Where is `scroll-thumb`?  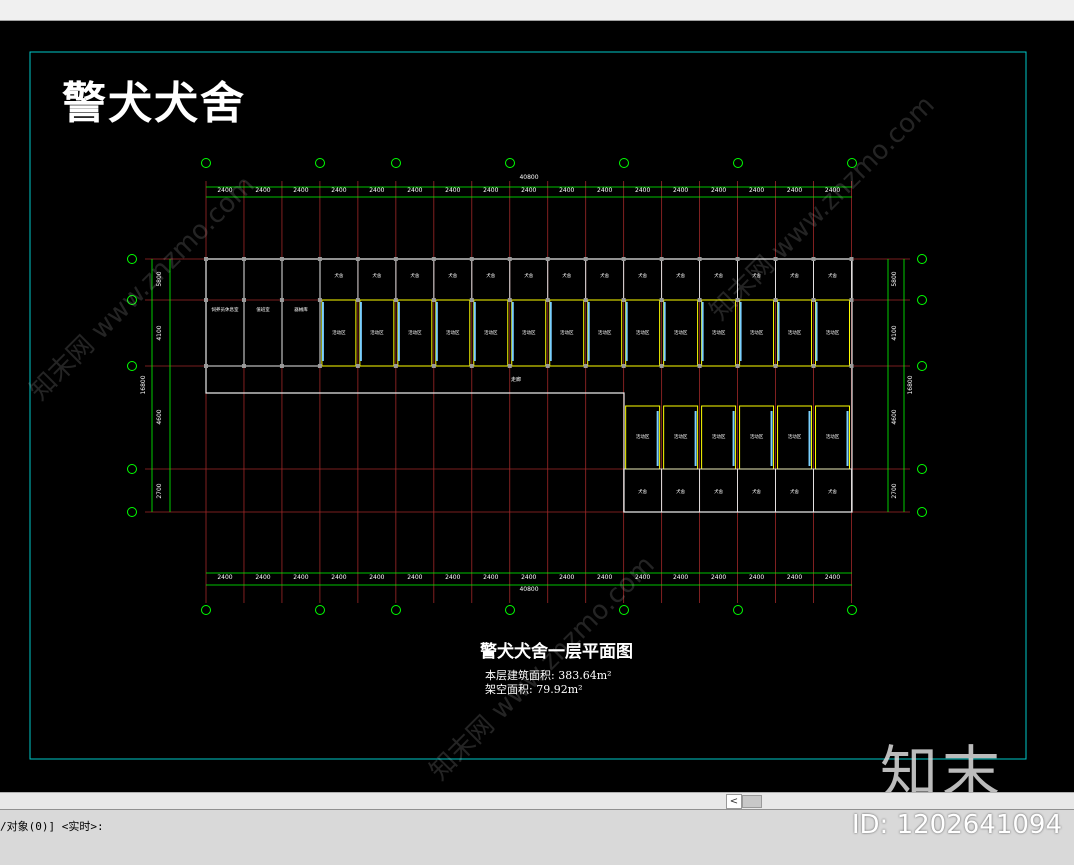 scroll-thumb is located at coordinates (752, 801).